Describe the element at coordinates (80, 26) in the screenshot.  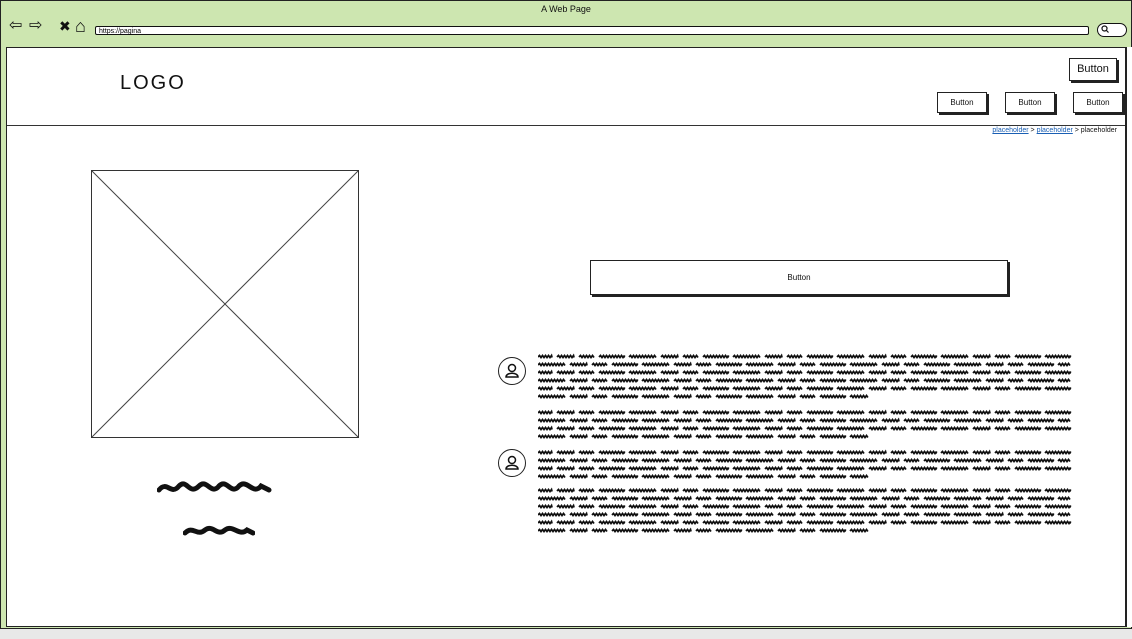
I see `home-icon: ⌂` at that location.